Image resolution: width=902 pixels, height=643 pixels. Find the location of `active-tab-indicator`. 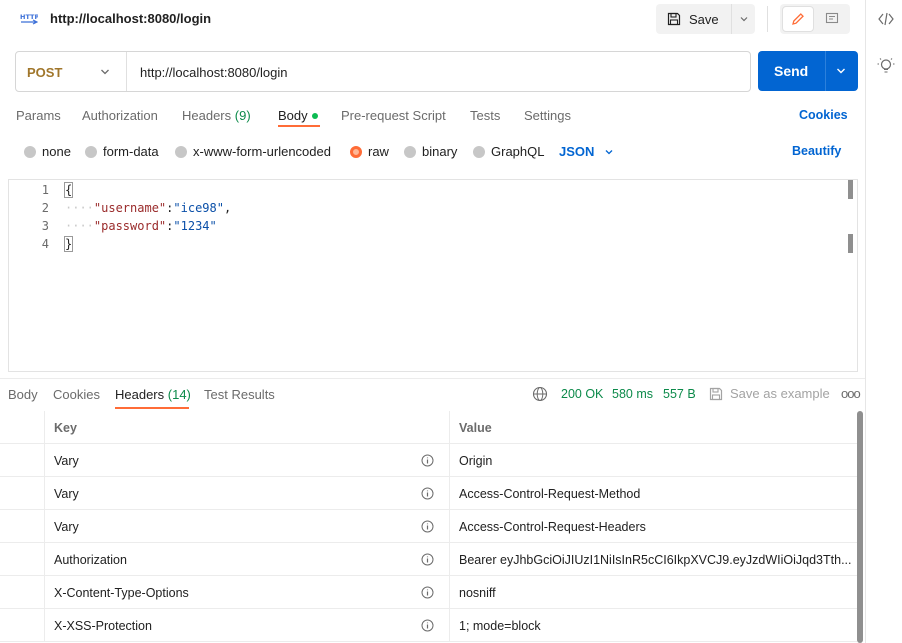

active-tab-indicator is located at coordinates (299, 126).